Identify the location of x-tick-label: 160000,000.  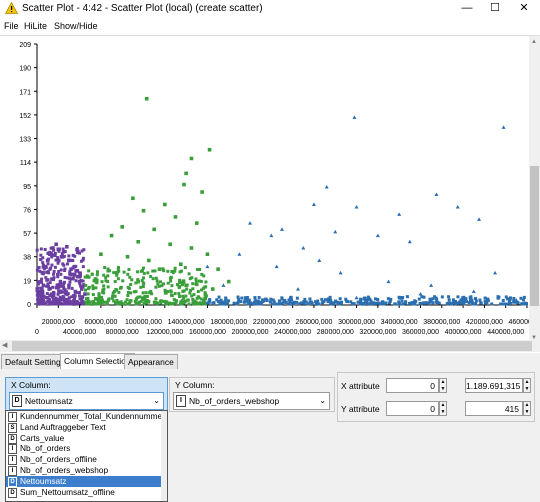
(207, 332).